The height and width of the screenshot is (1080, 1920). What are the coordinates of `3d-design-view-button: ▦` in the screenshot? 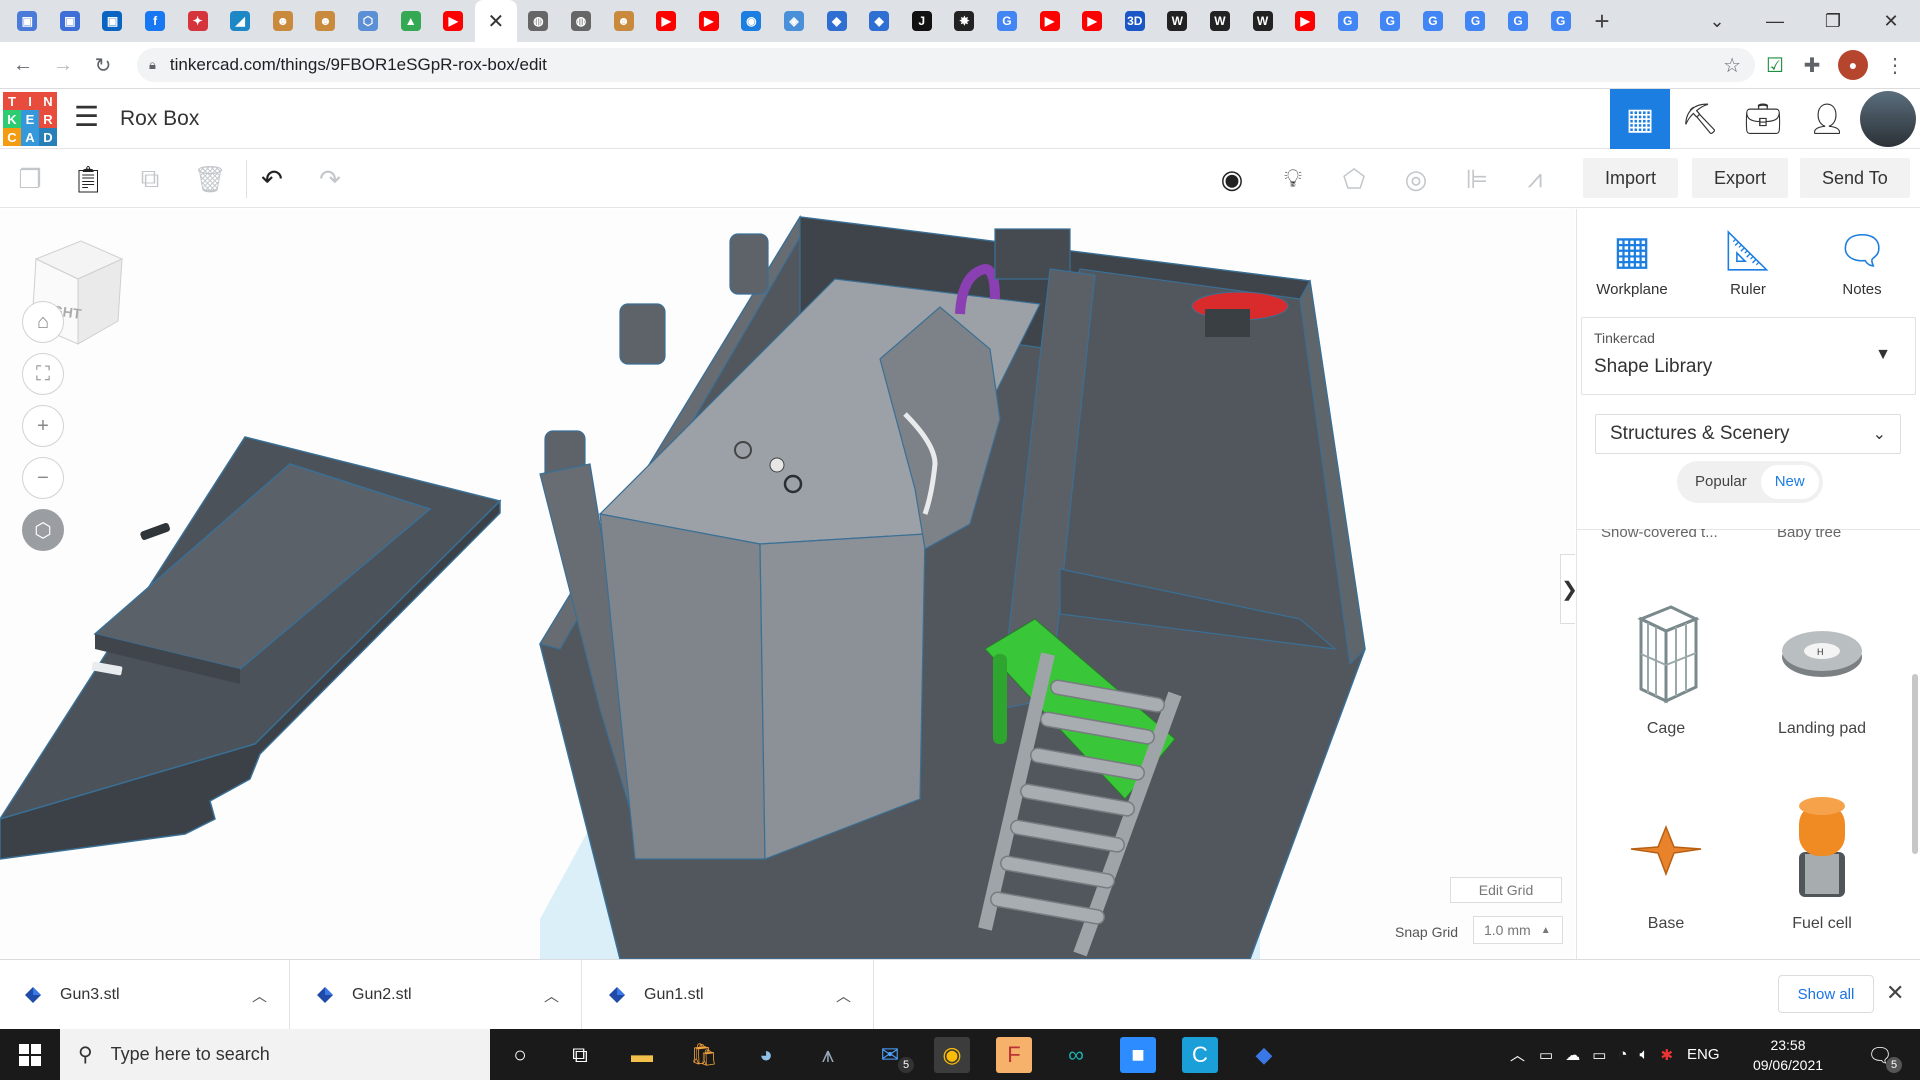 It's located at (1640, 119).